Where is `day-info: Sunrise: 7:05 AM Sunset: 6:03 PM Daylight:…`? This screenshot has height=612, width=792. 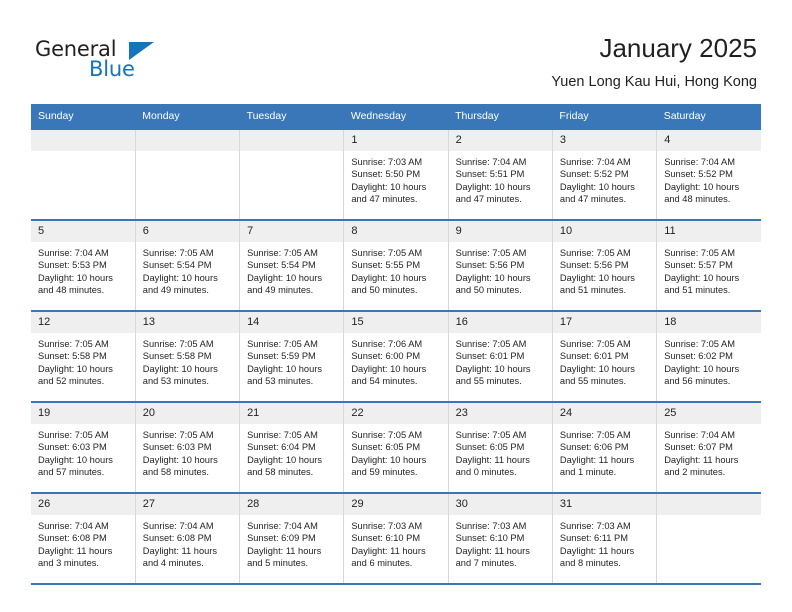 day-info: Sunrise: 7:05 AM Sunset: 6:03 PM Daylight:… is located at coordinates (187, 451).